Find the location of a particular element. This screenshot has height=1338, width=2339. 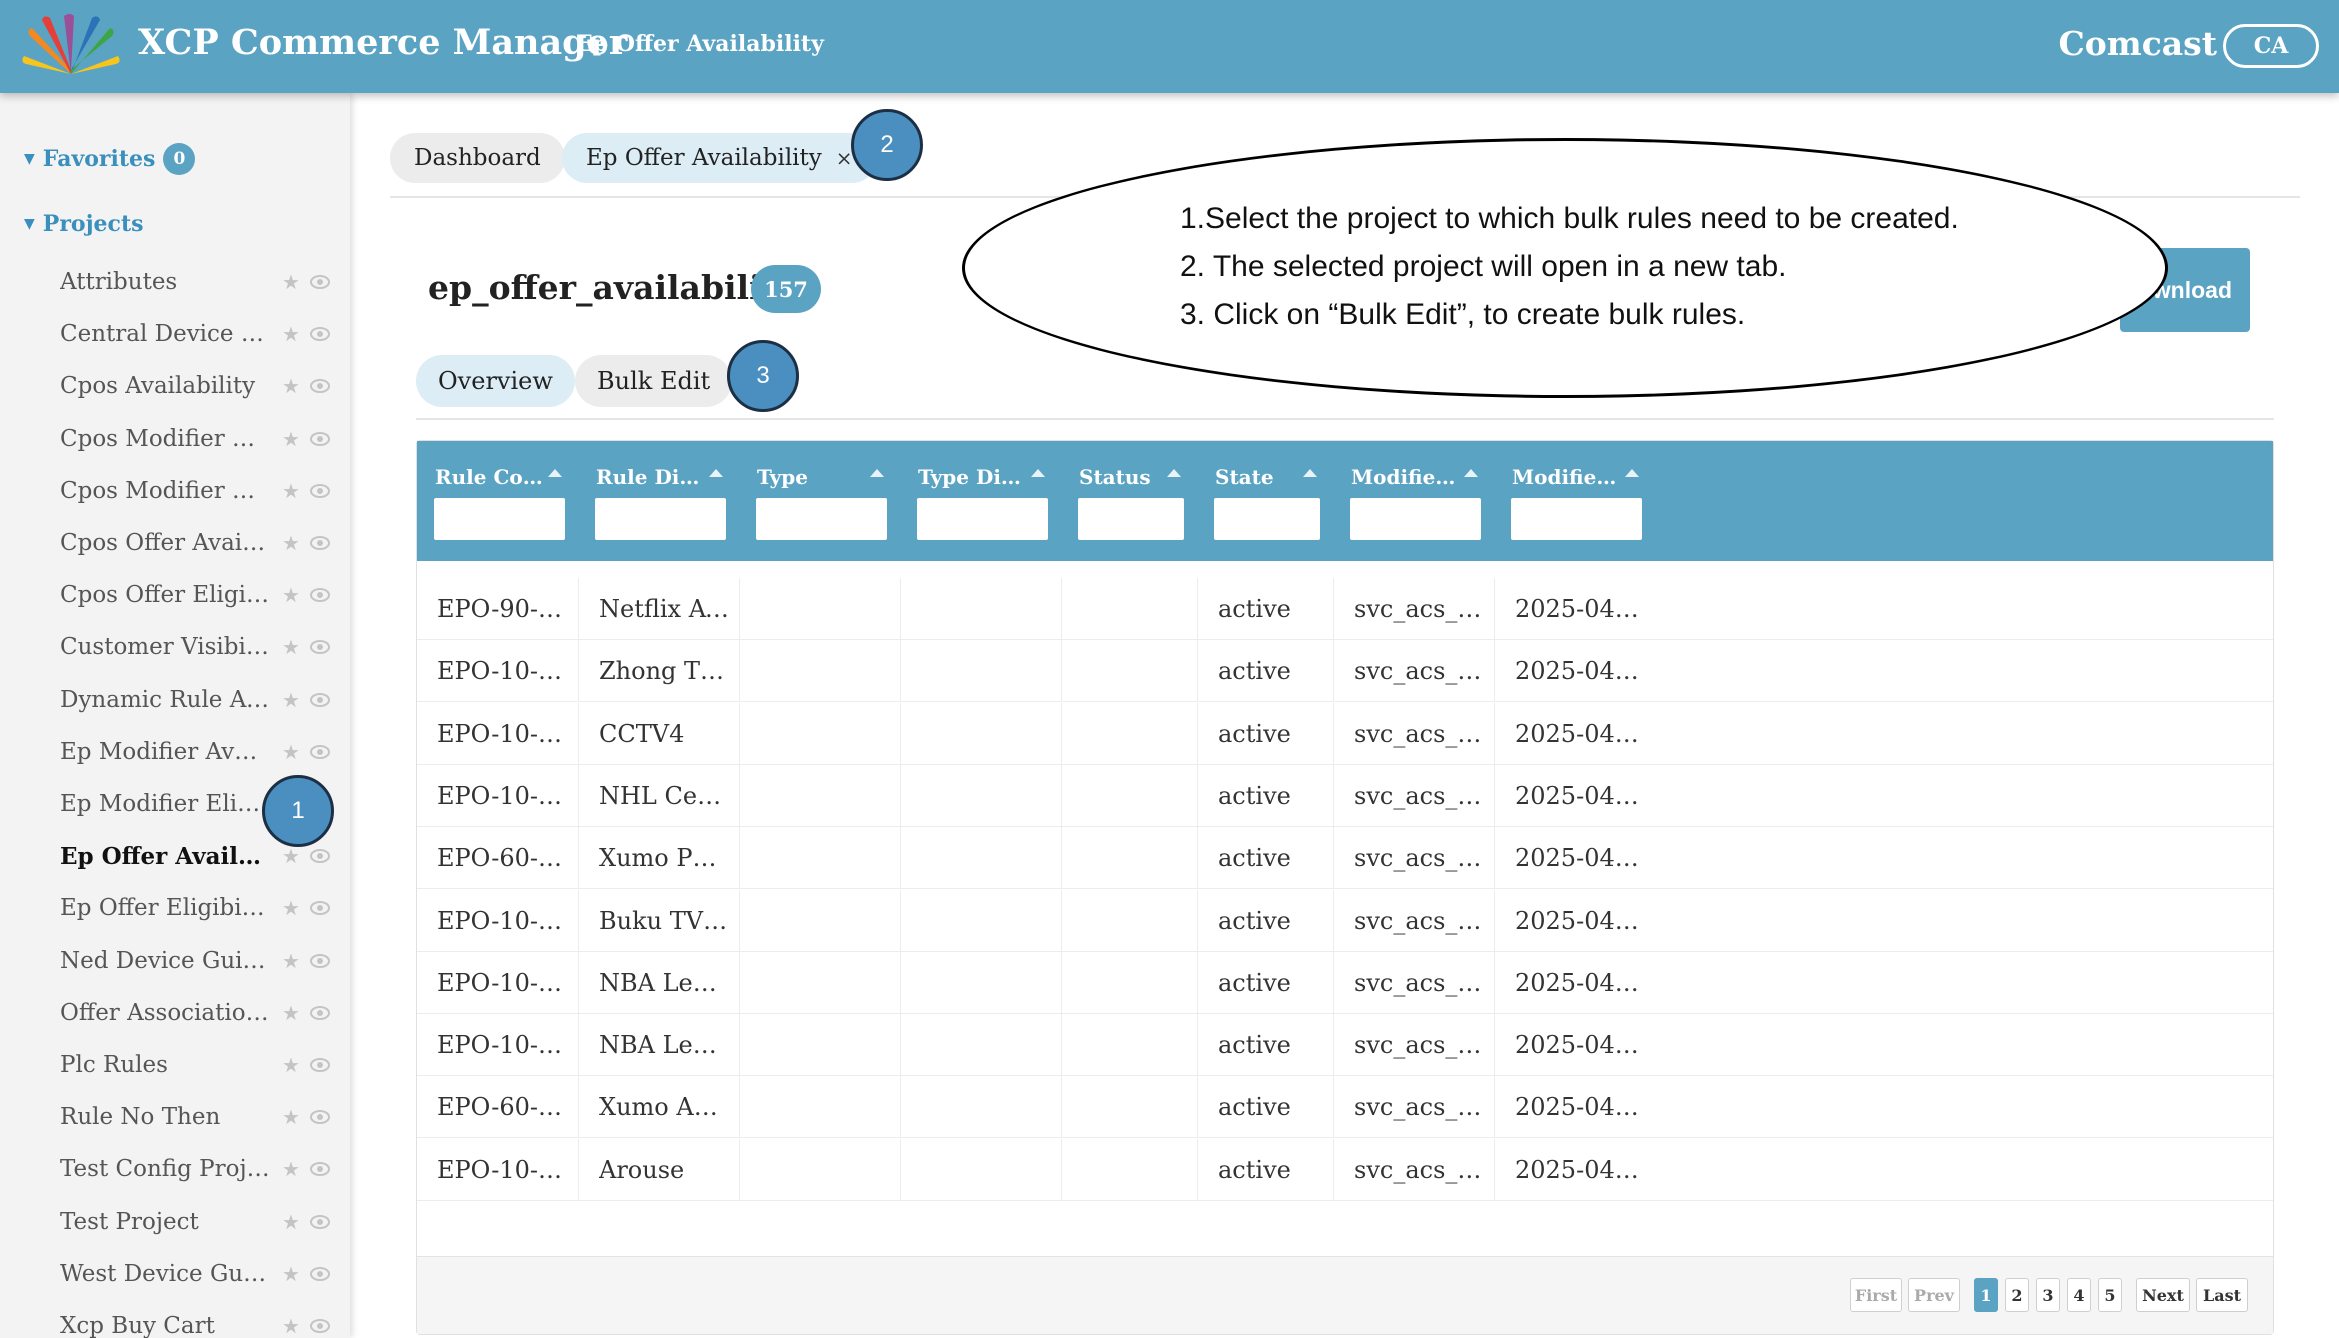

tab-ep-offer-availability: Ep Offer Availability × is located at coordinates (719, 158).